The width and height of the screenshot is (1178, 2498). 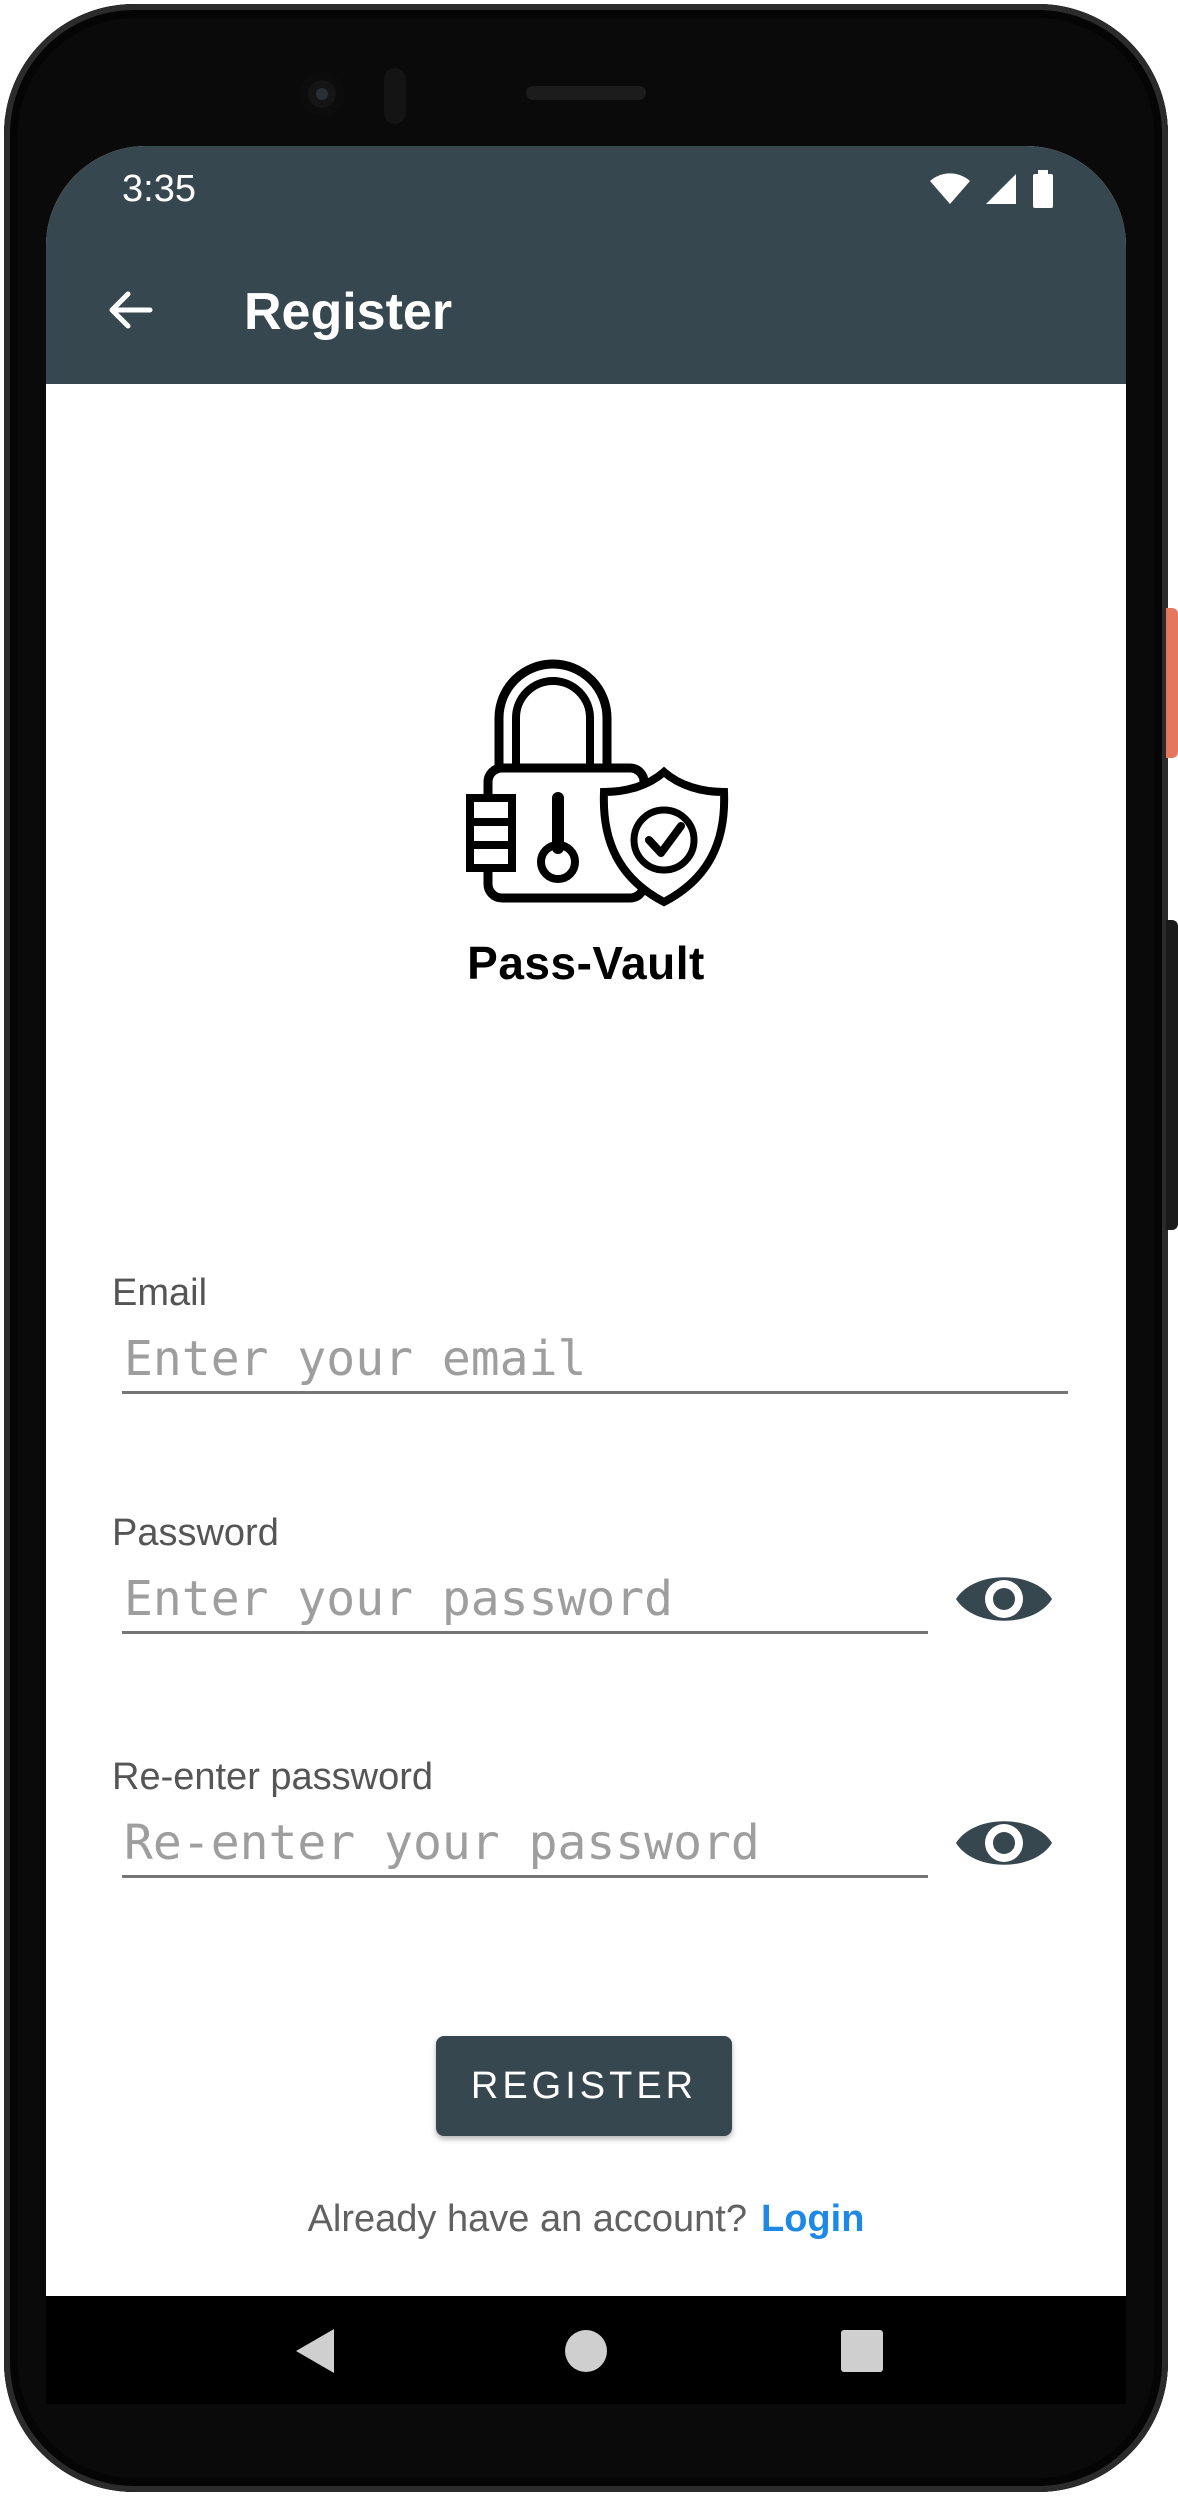 What do you see at coordinates (525, 1600) in the screenshot?
I see `password-field` at bounding box center [525, 1600].